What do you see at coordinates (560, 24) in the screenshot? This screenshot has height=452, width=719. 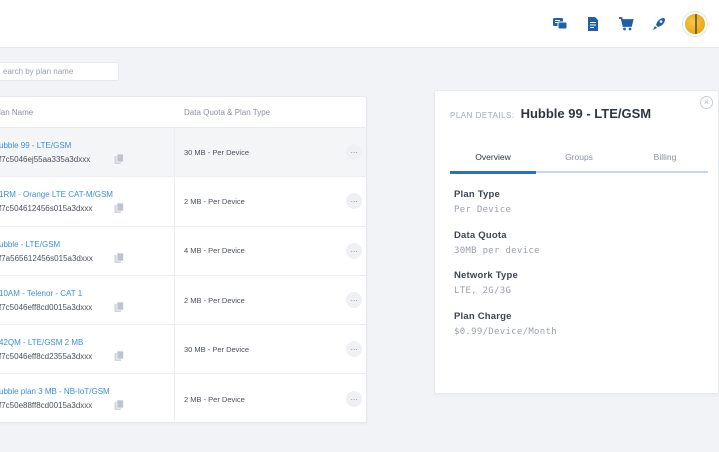 I see `chat-icon` at bounding box center [560, 24].